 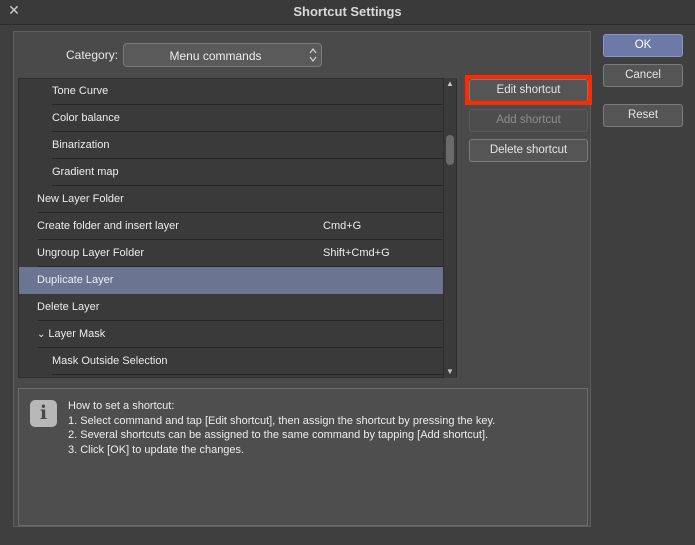 What do you see at coordinates (232, 199) in the screenshot?
I see `list-item: New Layer Folder` at bounding box center [232, 199].